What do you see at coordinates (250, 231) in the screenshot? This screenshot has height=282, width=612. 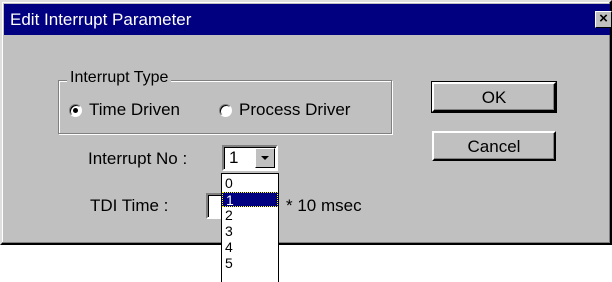 I see `dropdown-option: 3` at bounding box center [250, 231].